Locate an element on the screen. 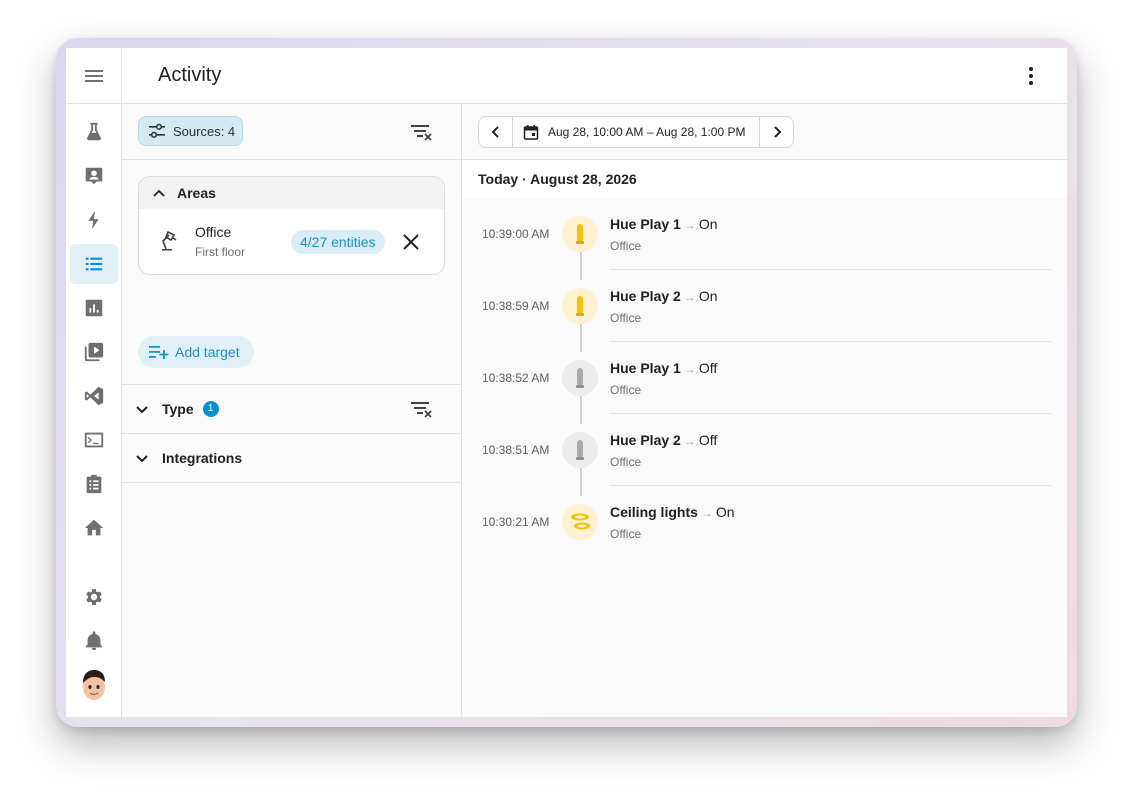  close-icon is located at coordinates (411, 242).